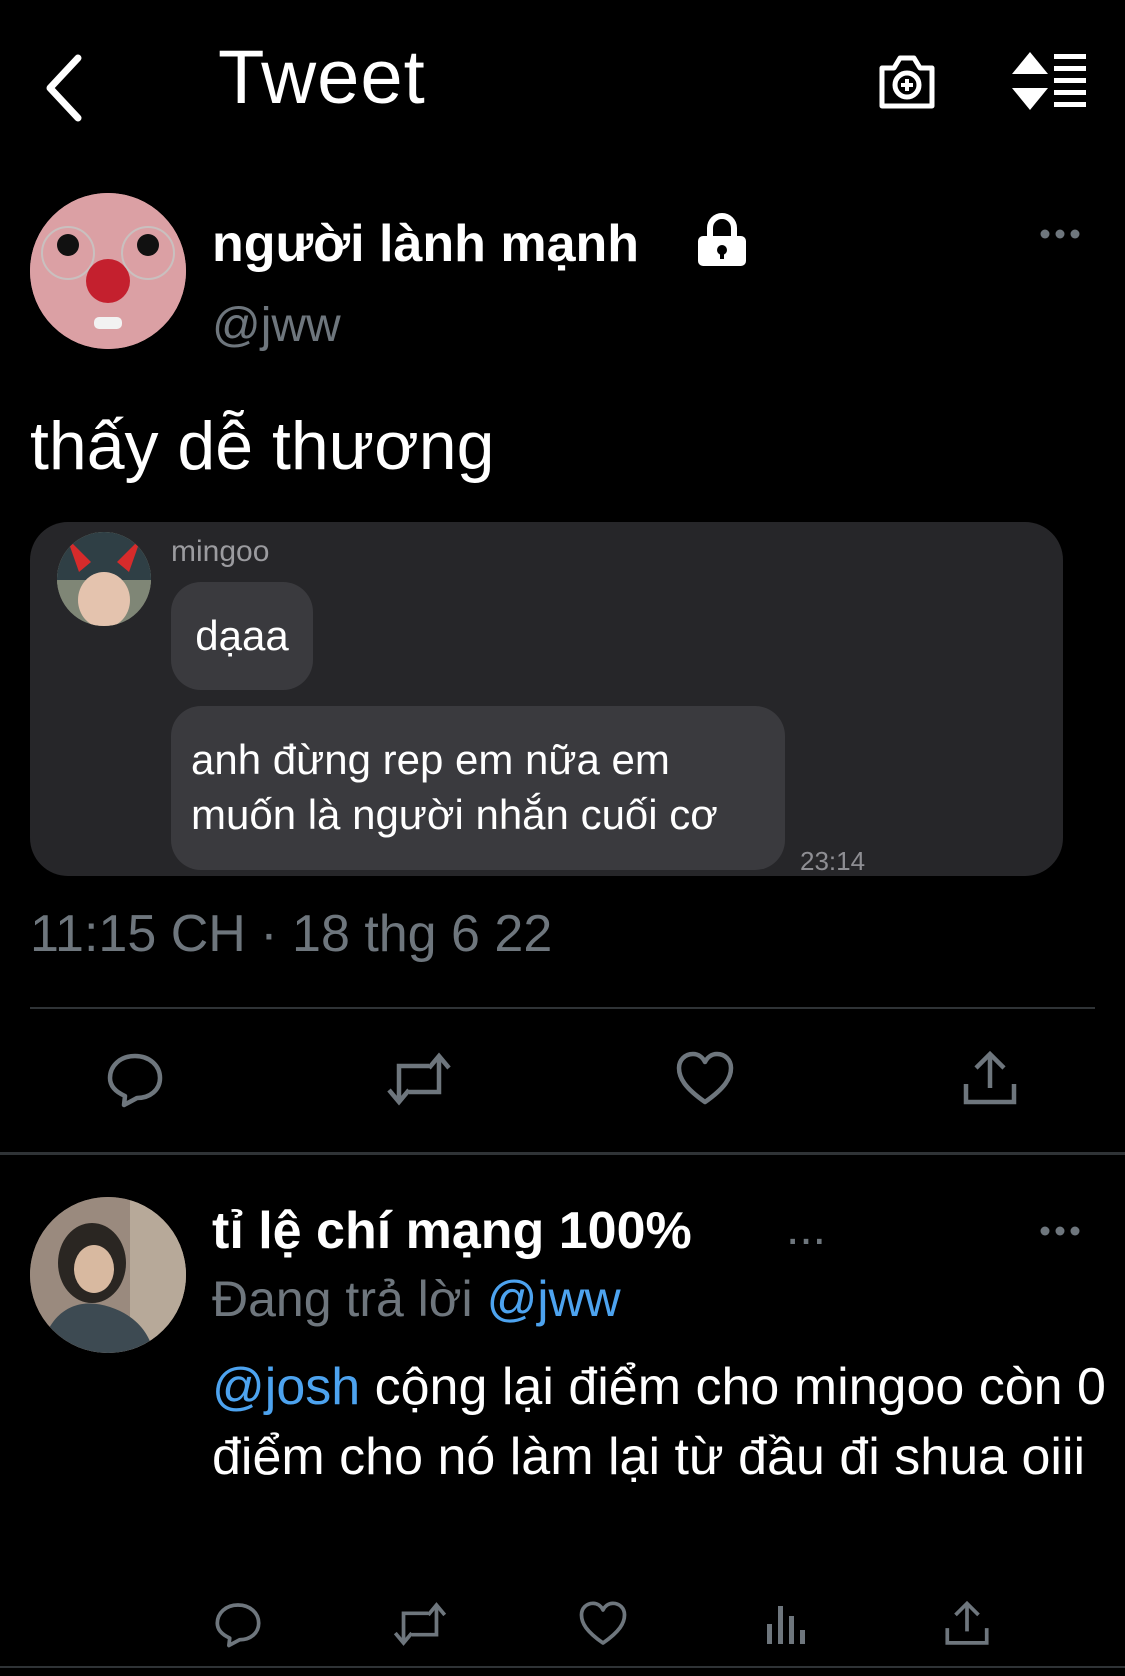 Image resolution: width=1125 pixels, height=1676 pixels. Describe the element at coordinates (833, 861) in the screenshot. I see `chat-time: 23:14` at that location.